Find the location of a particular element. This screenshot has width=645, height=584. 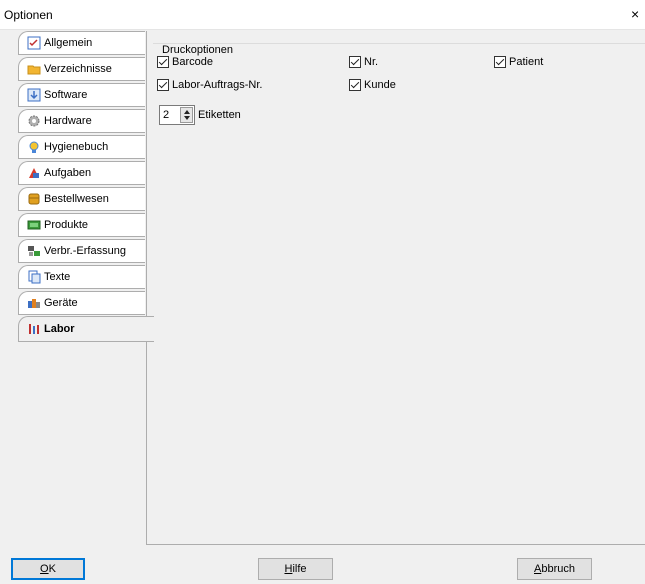

document-icon is located at coordinates (34, 277).